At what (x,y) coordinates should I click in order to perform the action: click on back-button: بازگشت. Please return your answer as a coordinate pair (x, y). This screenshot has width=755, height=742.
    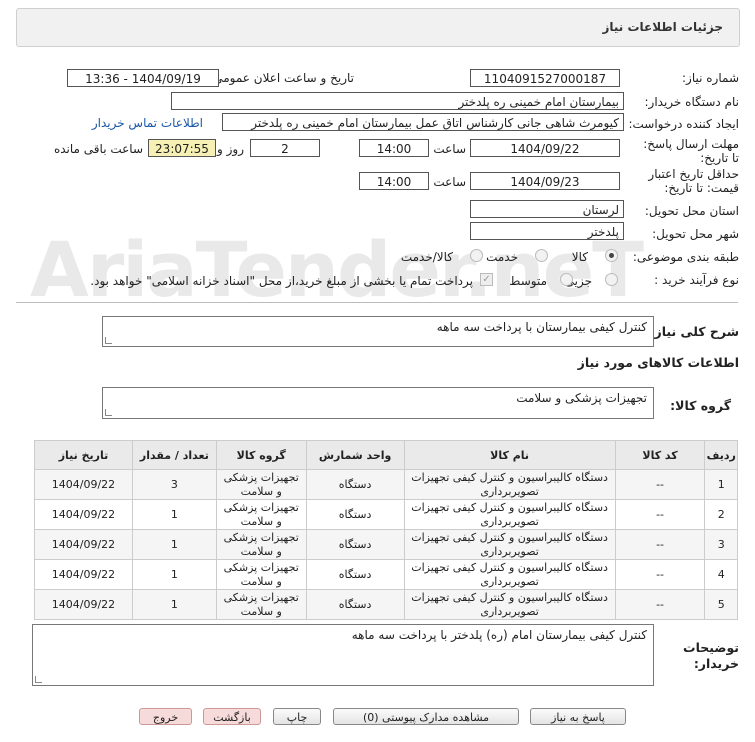
    Looking at the image, I should click on (232, 716).